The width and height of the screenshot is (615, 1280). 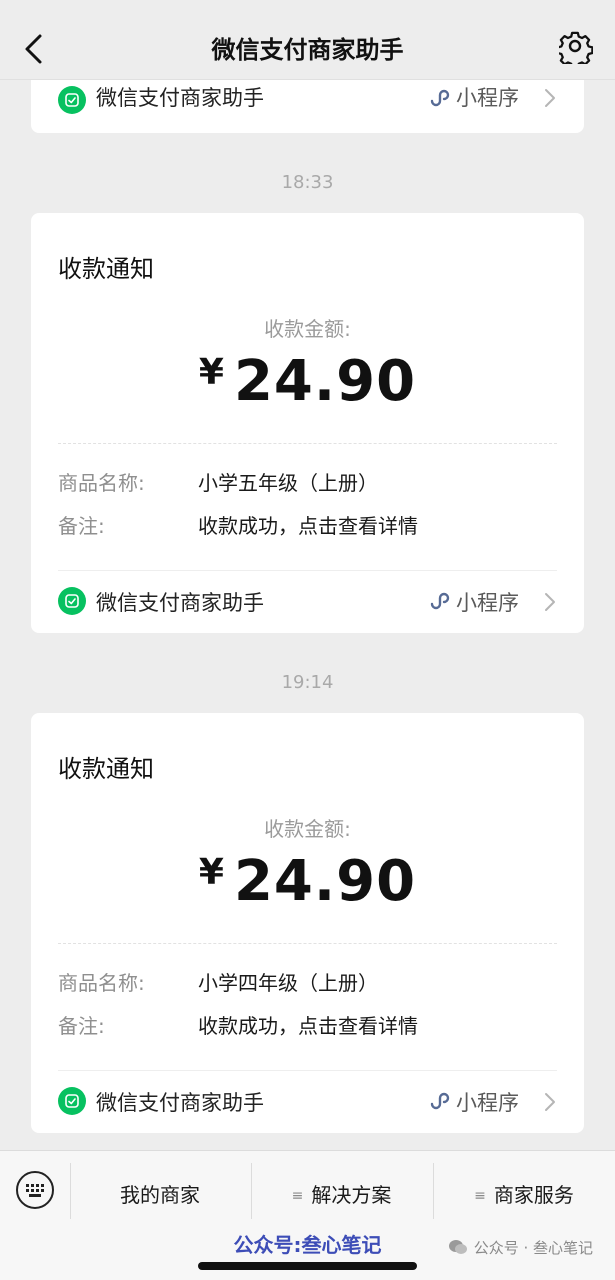 What do you see at coordinates (307, 1266) in the screenshot?
I see `home-indicator` at bounding box center [307, 1266].